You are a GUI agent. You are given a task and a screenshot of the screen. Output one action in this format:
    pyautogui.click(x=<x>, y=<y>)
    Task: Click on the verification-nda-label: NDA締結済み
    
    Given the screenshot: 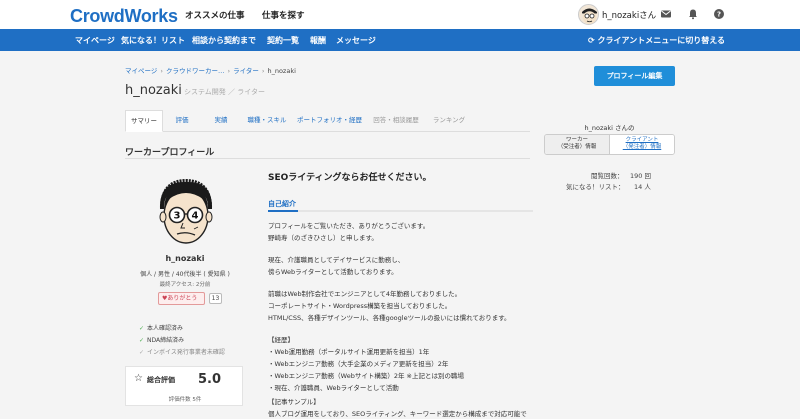 What is the action you would take?
    pyautogui.click(x=166, y=340)
    